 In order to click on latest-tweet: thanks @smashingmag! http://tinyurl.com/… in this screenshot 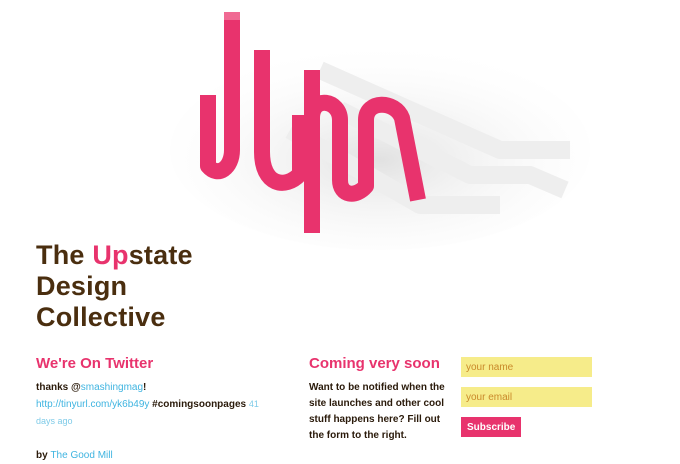, I will do `click(166, 405)`.